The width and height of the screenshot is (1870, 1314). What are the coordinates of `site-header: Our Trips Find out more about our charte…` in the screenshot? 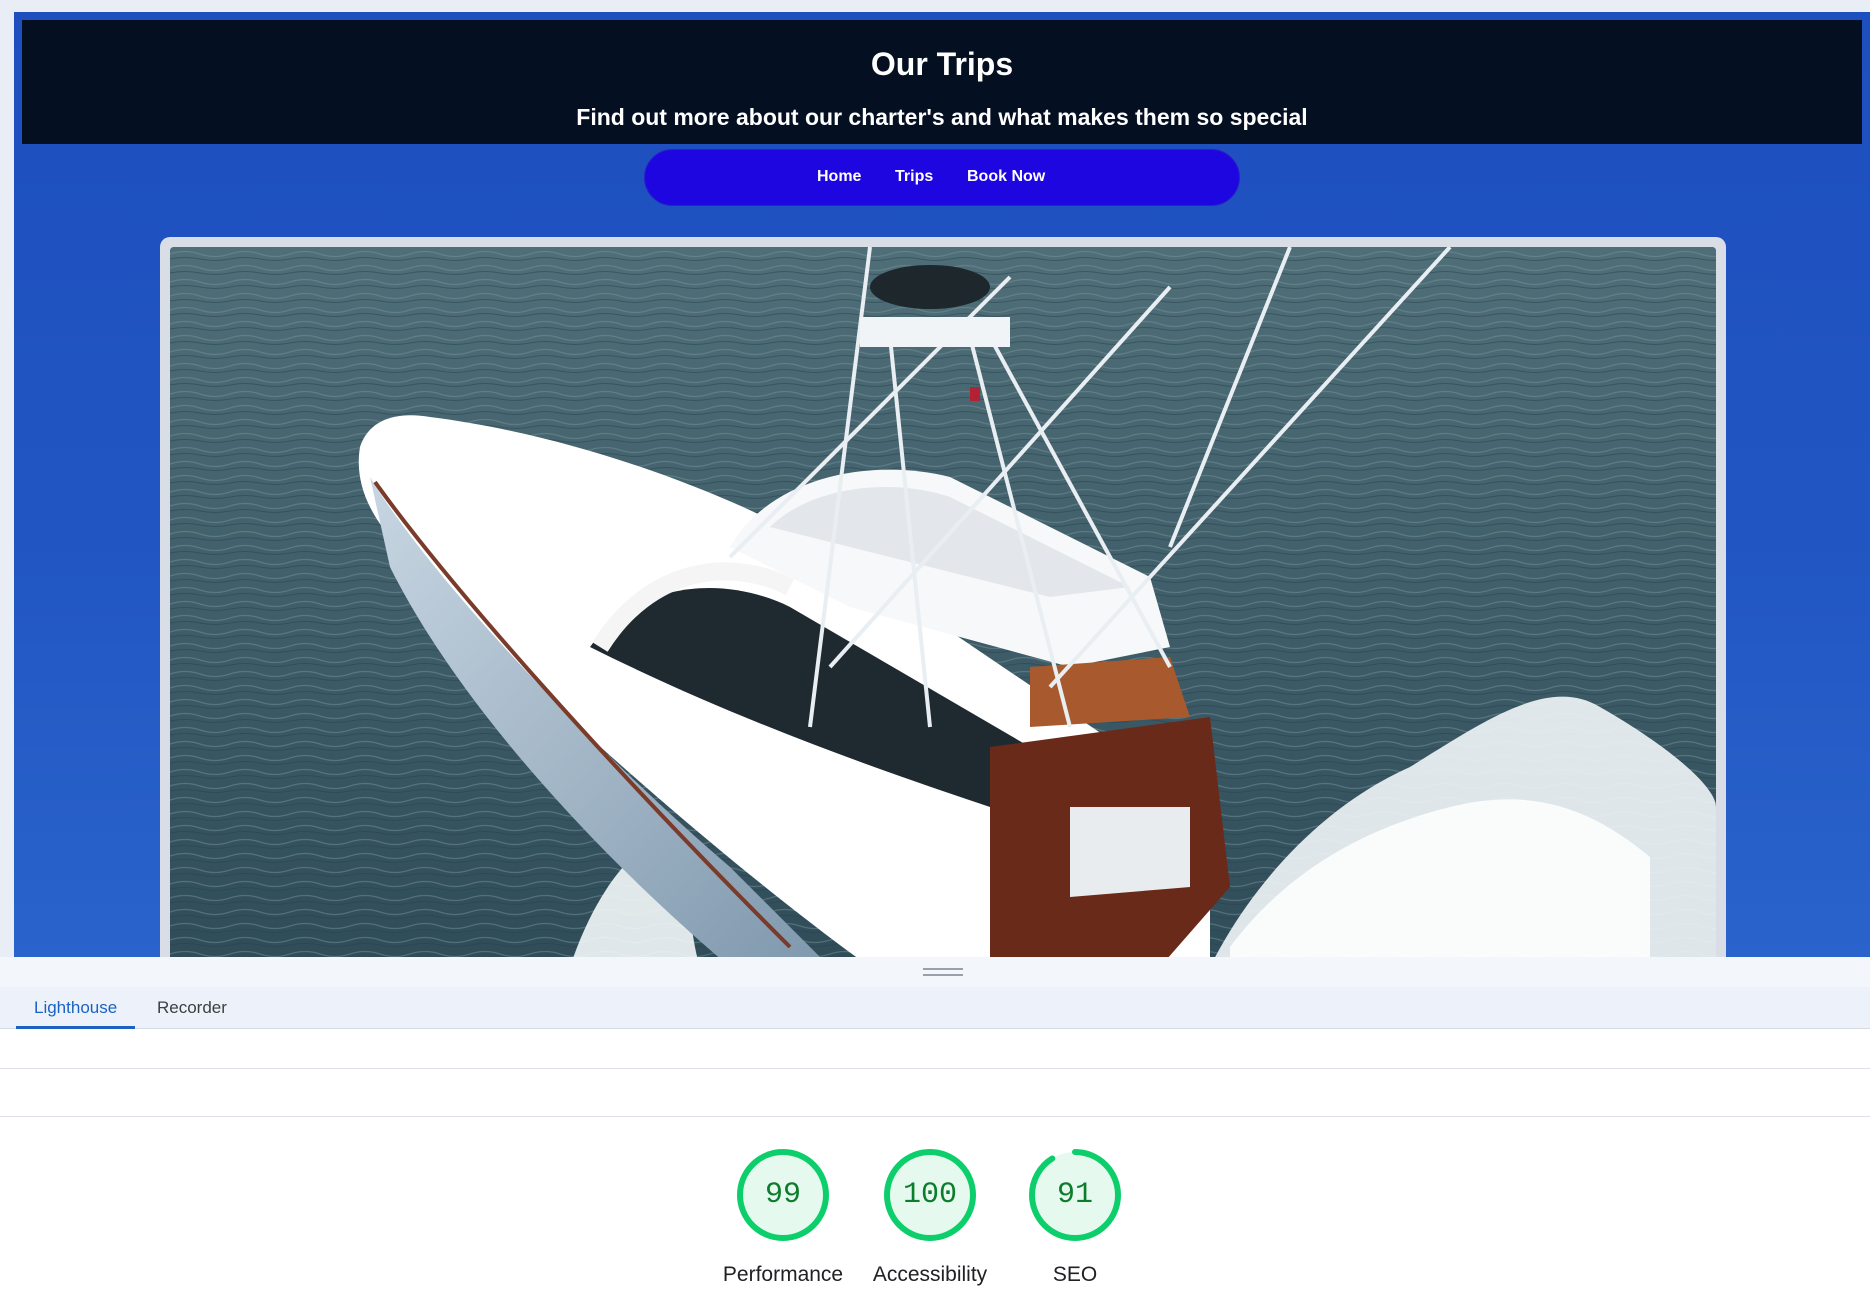 It's located at (942, 82).